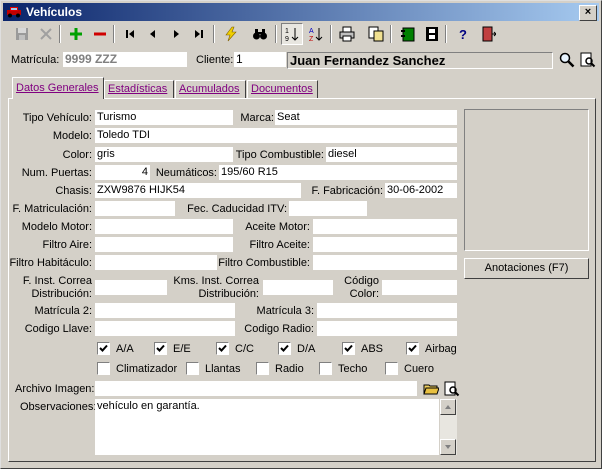 The width and height of the screenshot is (602, 469). Describe the element at coordinates (57, 281) in the screenshot. I see `inst-correa-label-1: F. Inst. Correa` at that location.